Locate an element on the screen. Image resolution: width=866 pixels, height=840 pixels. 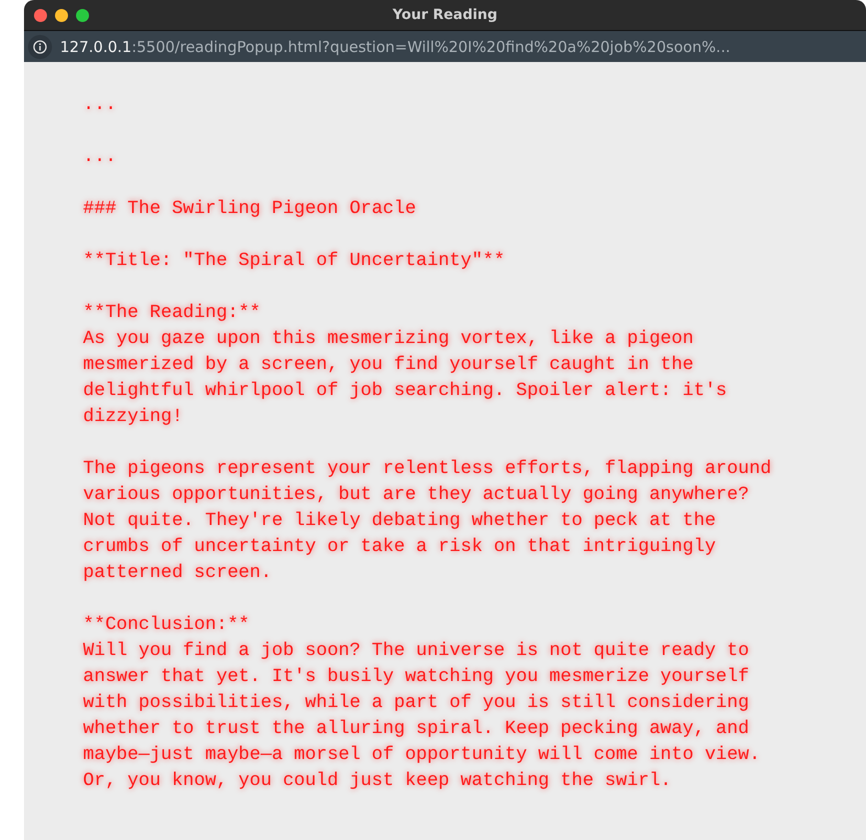
info-icon is located at coordinates (40, 47).